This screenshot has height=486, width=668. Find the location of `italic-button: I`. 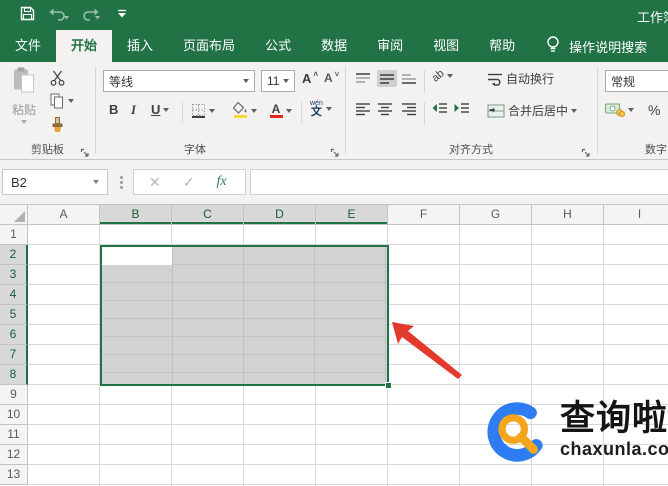

italic-button: I is located at coordinates (133, 110).